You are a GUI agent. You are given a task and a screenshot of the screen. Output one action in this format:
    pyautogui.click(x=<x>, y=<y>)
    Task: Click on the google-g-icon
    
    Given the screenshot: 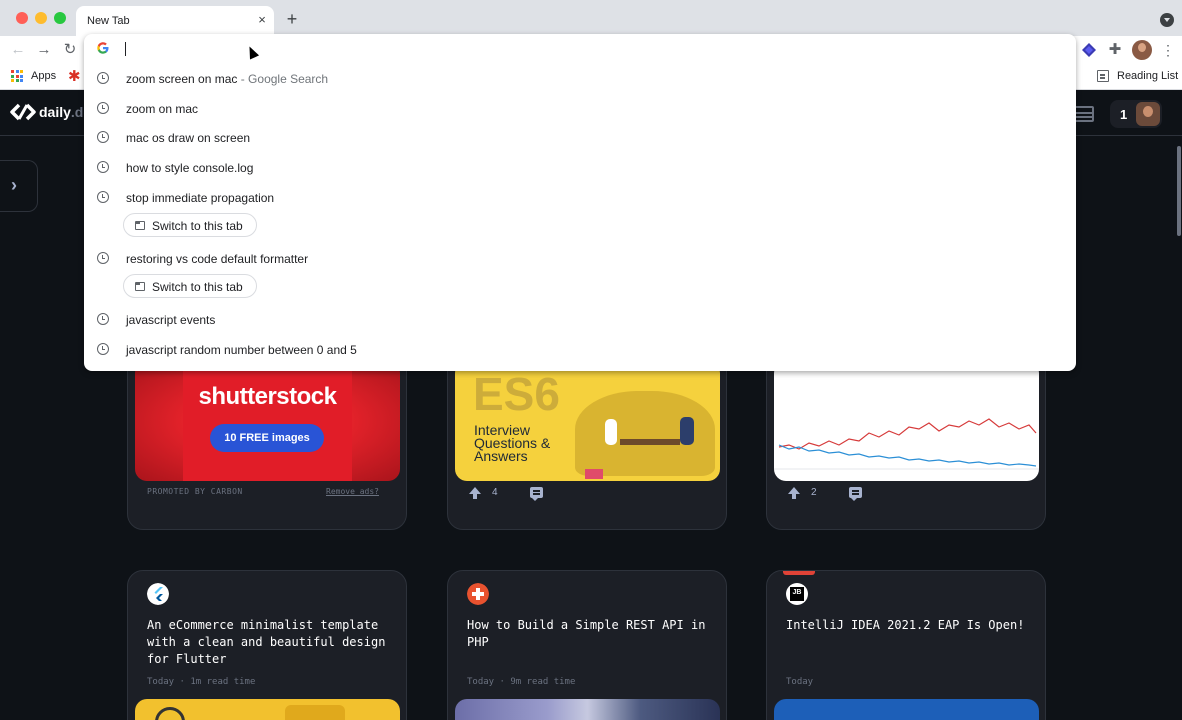 What is the action you would take?
    pyautogui.click(x=103, y=49)
    